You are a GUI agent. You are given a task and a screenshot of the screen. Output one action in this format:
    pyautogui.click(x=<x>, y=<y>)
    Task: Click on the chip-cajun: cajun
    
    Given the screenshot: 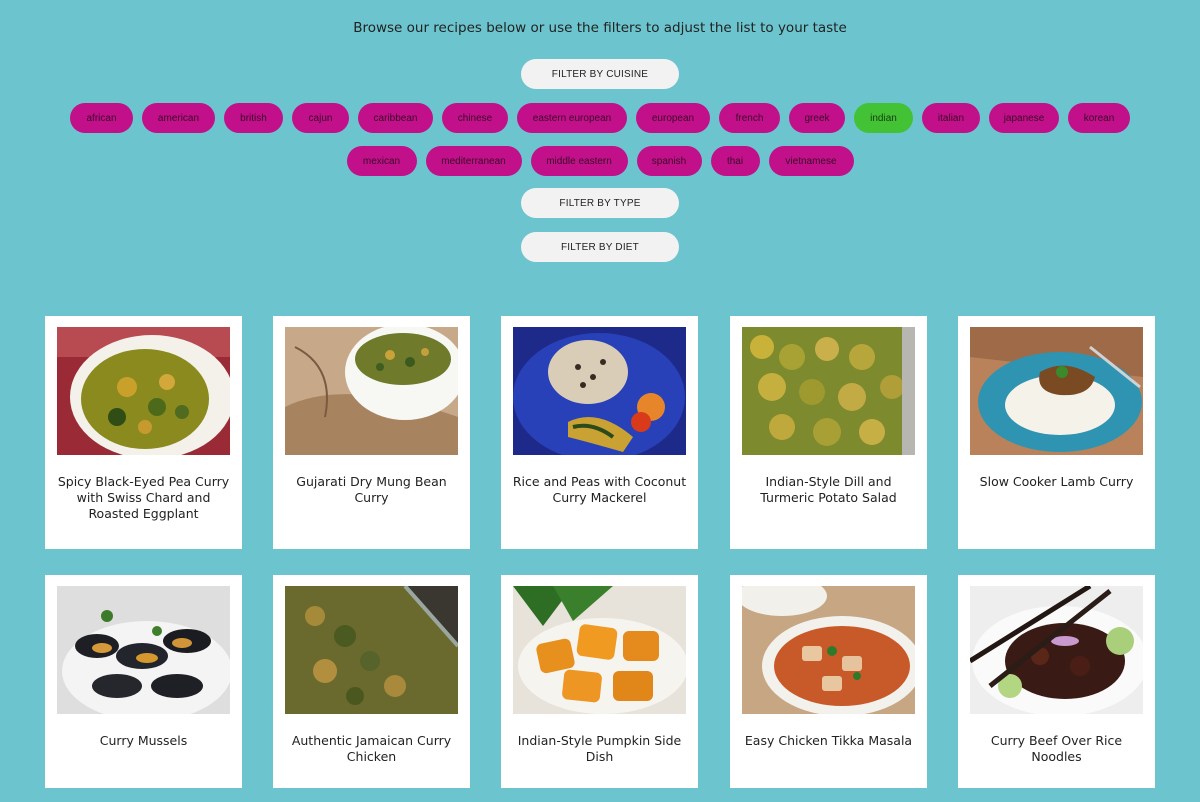 What is the action you would take?
    pyautogui.click(x=320, y=118)
    